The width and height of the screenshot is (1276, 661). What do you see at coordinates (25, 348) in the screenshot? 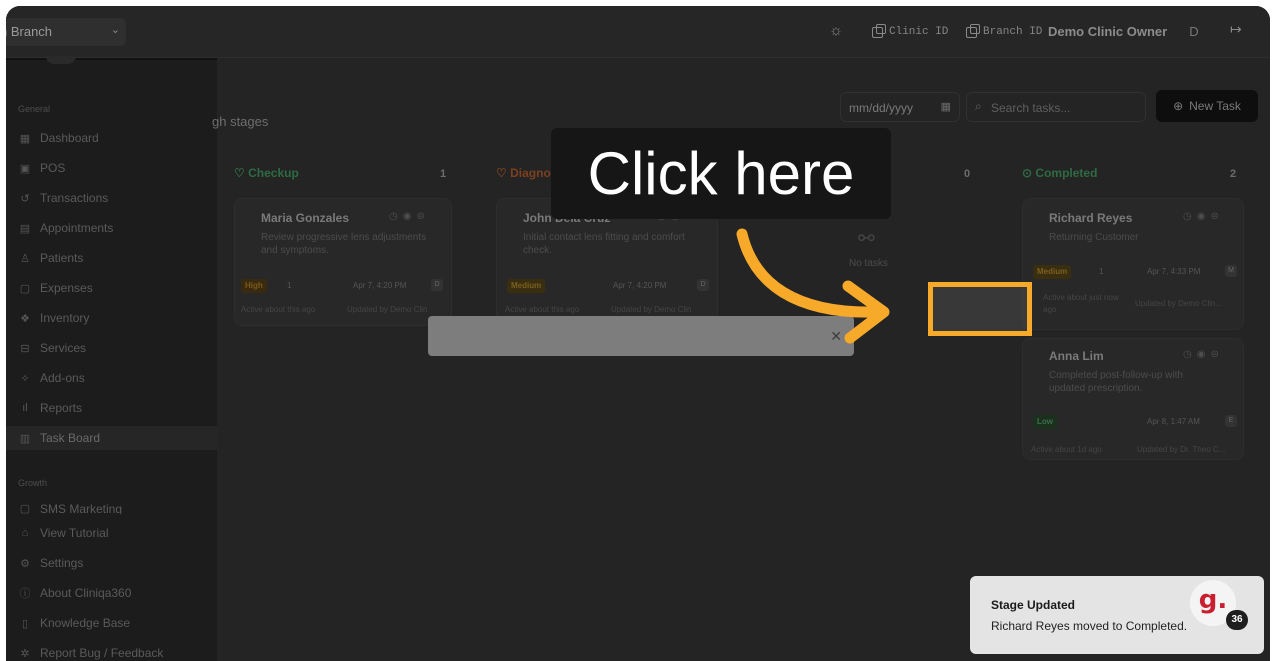
I see `services-icon: ⊟` at bounding box center [25, 348].